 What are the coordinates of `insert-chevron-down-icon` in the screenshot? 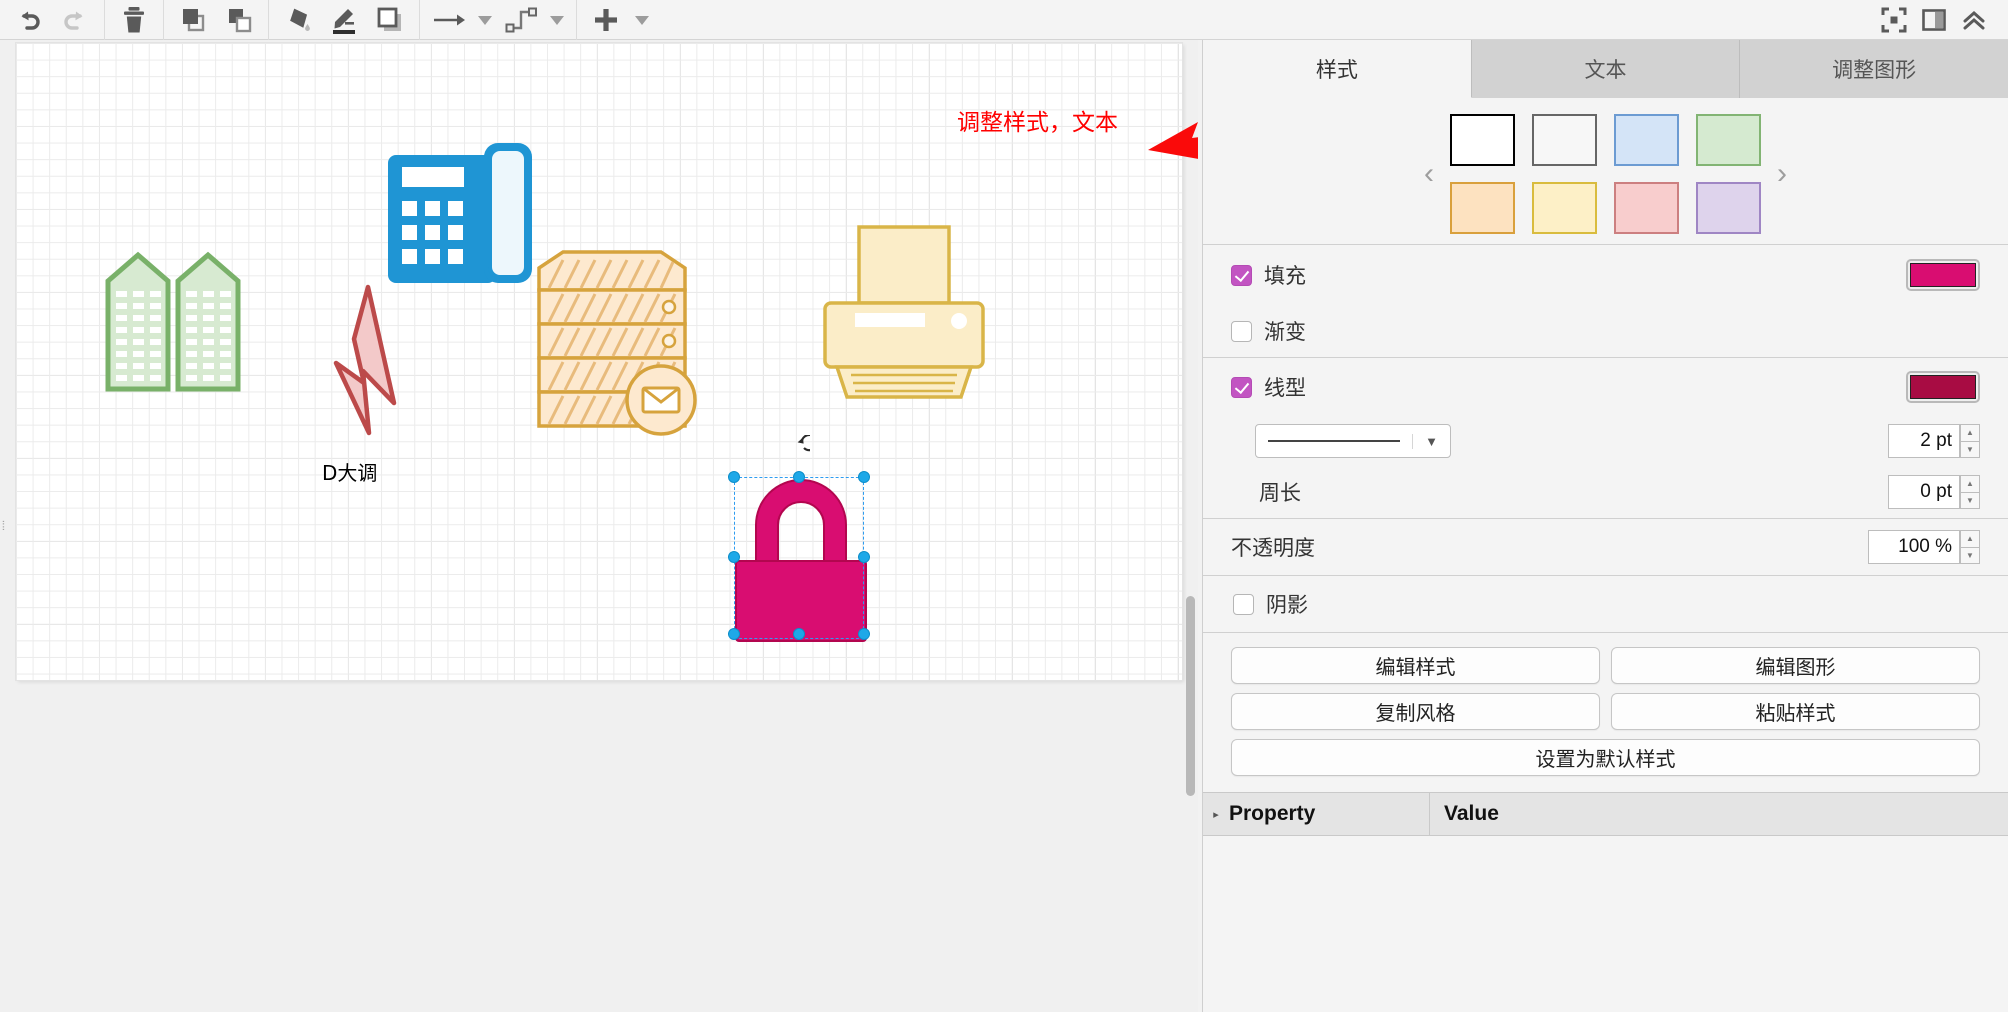 It's located at (642, 20).